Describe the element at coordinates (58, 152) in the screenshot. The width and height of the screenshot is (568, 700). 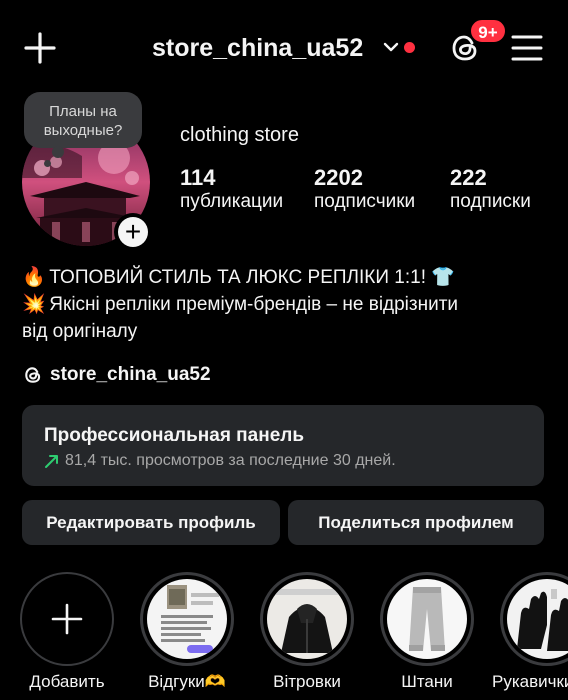
I see `note-bubble-tail` at that location.